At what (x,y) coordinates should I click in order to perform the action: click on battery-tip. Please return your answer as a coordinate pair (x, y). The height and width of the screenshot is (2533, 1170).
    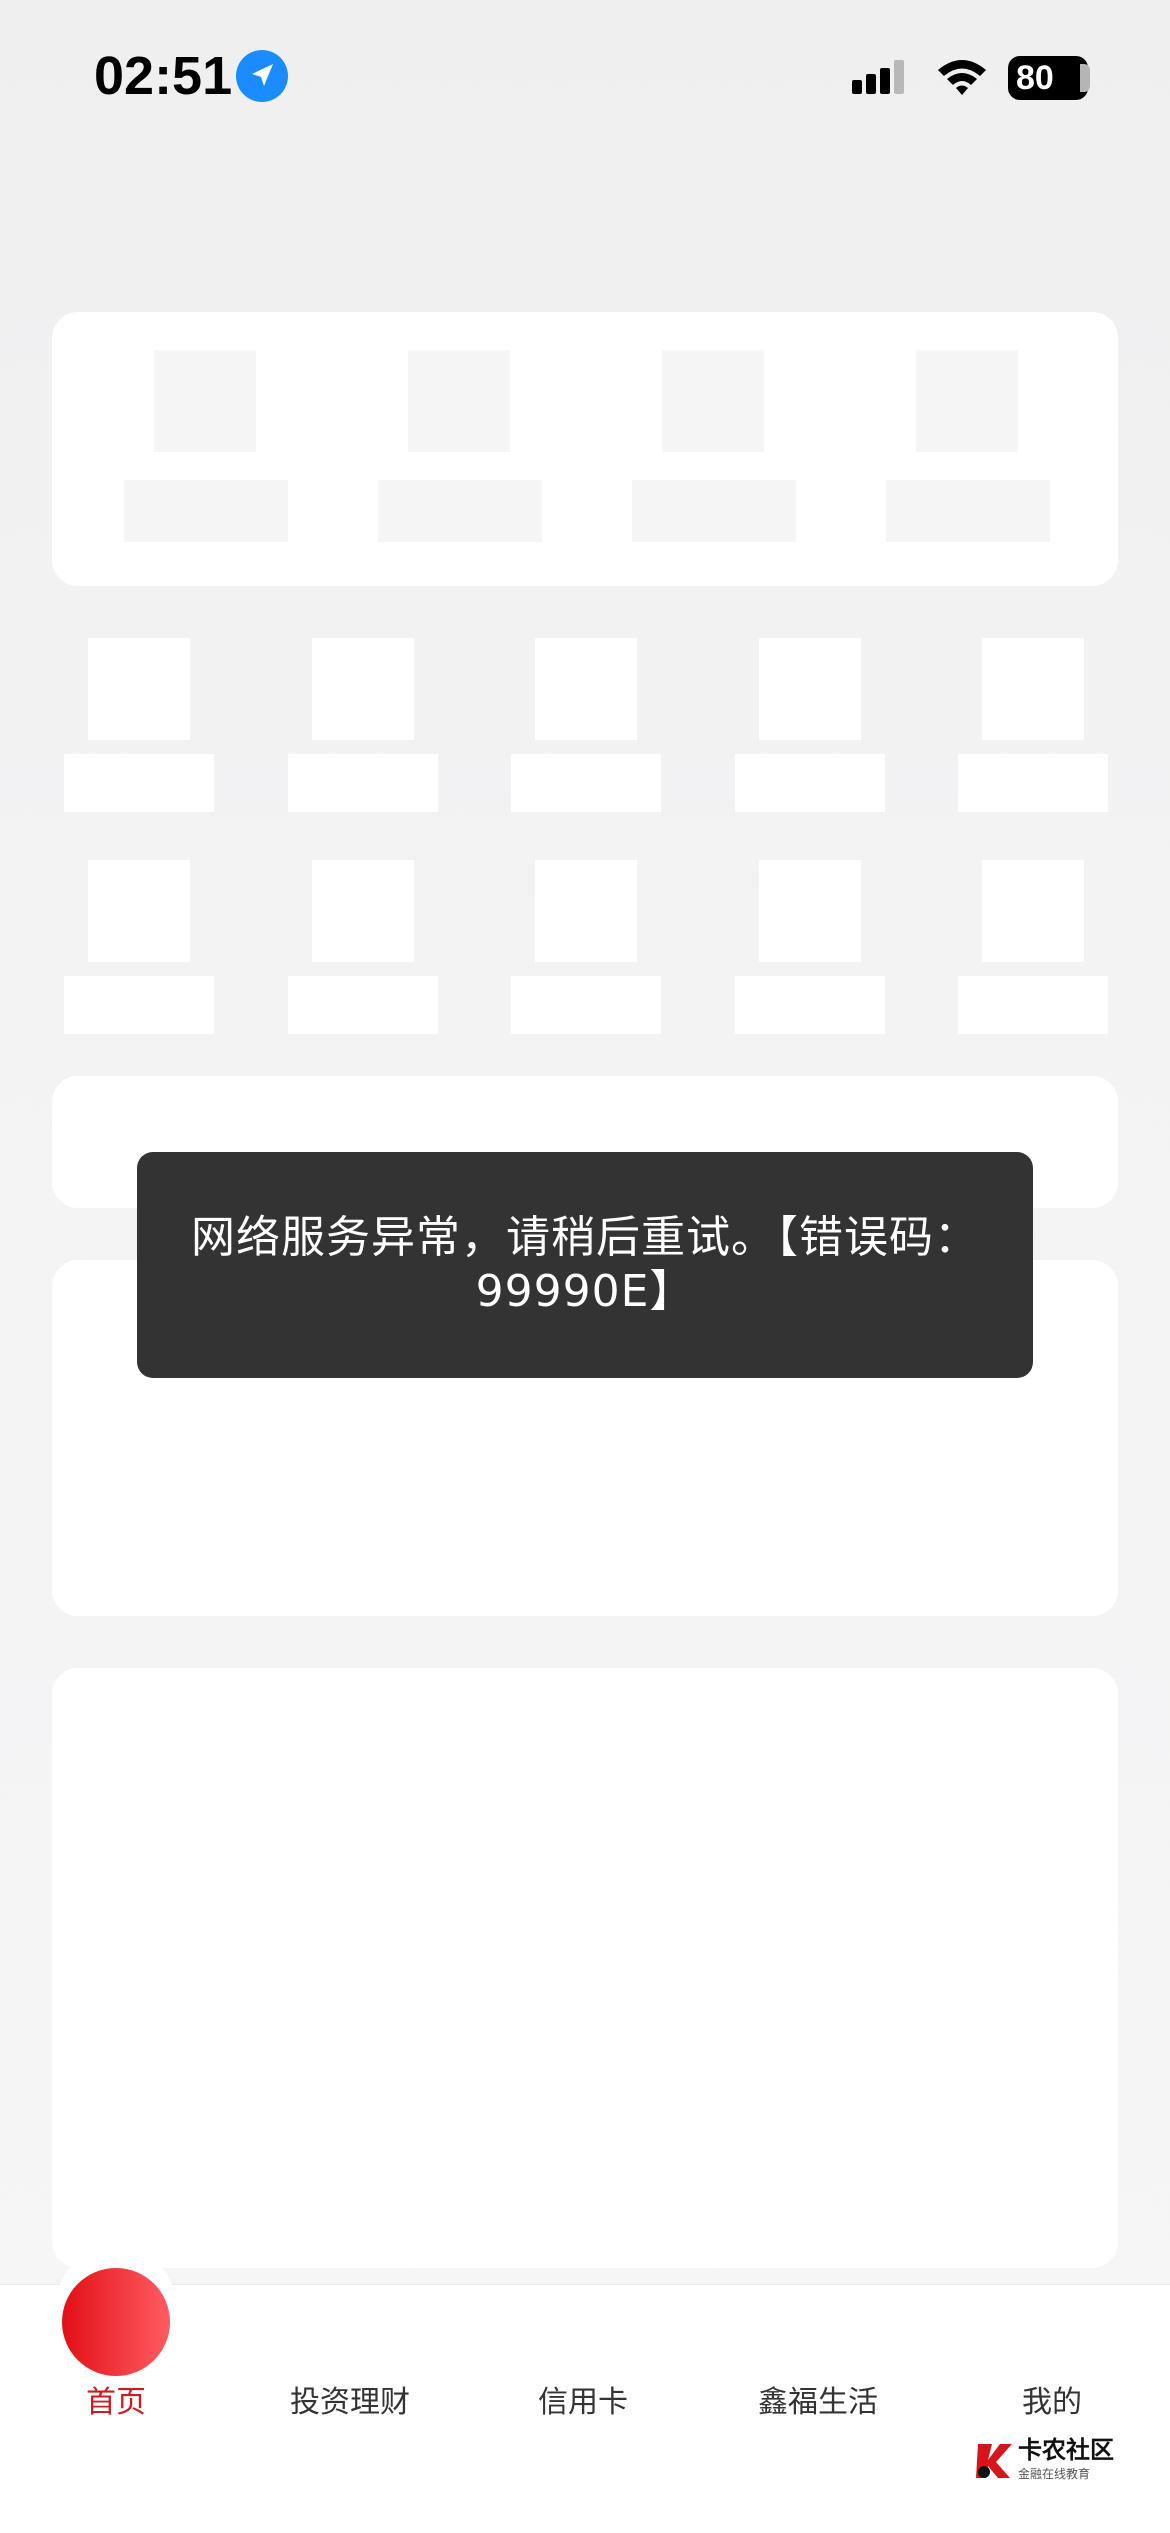
    Looking at the image, I should click on (1085, 78).